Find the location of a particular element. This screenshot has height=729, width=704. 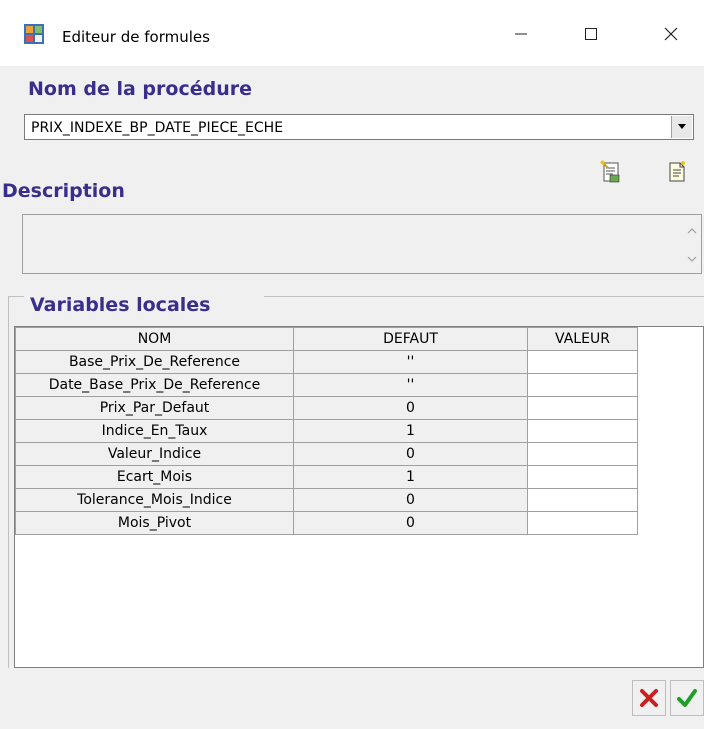

cancel-button is located at coordinates (649, 698).